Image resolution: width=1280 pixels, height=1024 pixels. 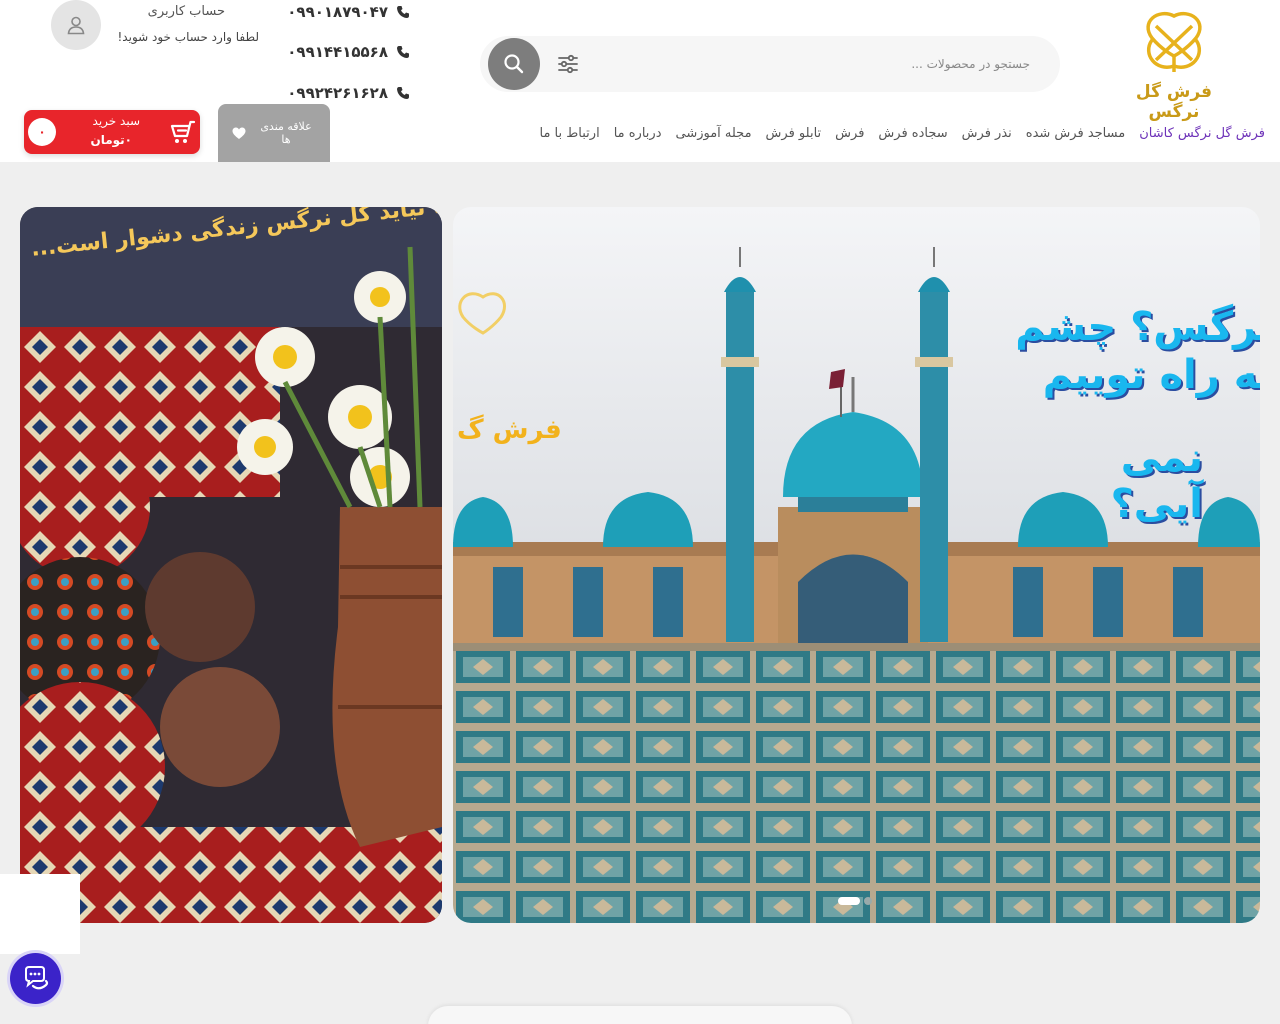 What do you see at coordinates (239, 133) in the screenshot?
I see `heart-icon` at bounding box center [239, 133].